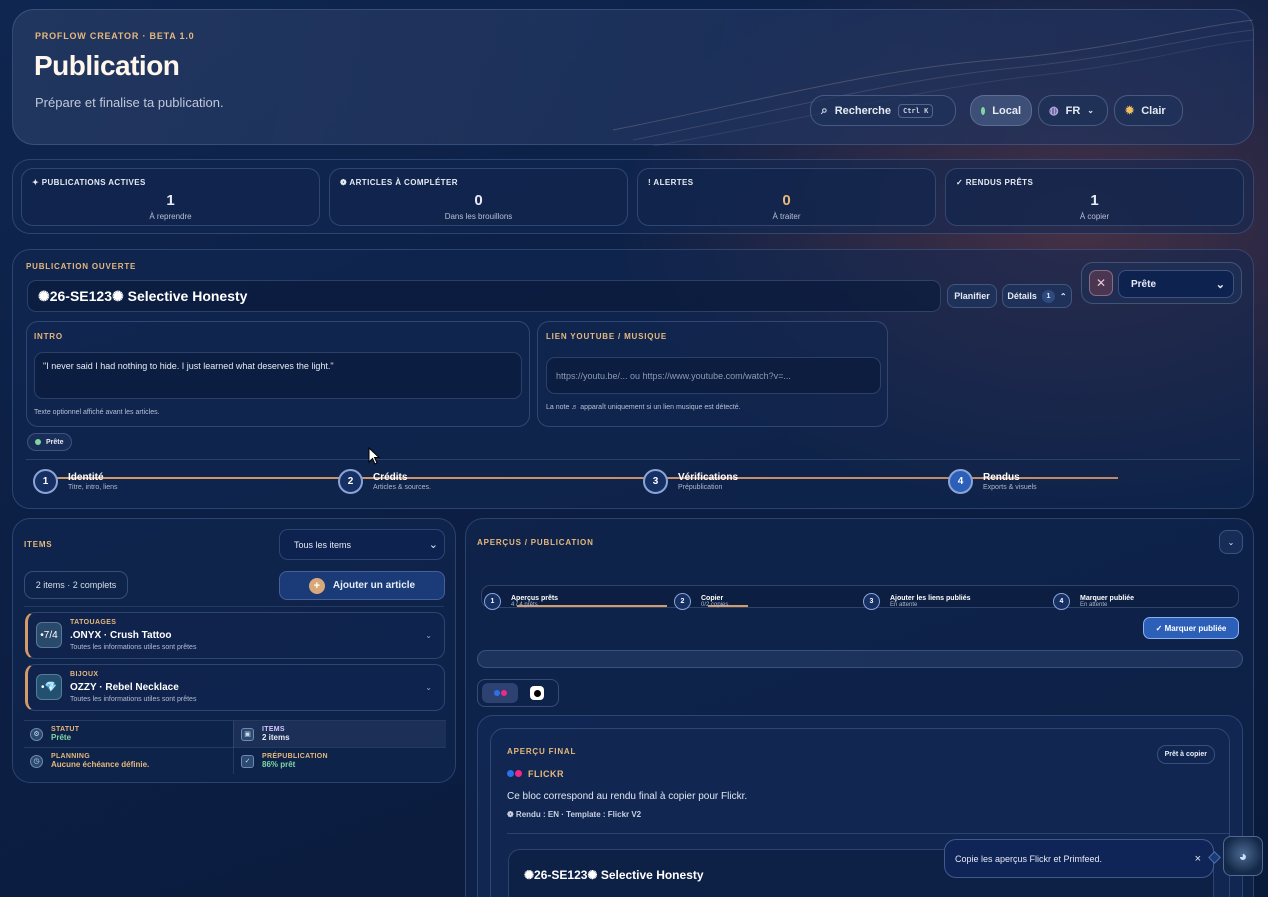  Describe the element at coordinates (115, 36) in the screenshot. I see `app-kicker: PROFLOW CREATOR · BETA 1.0` at that location.